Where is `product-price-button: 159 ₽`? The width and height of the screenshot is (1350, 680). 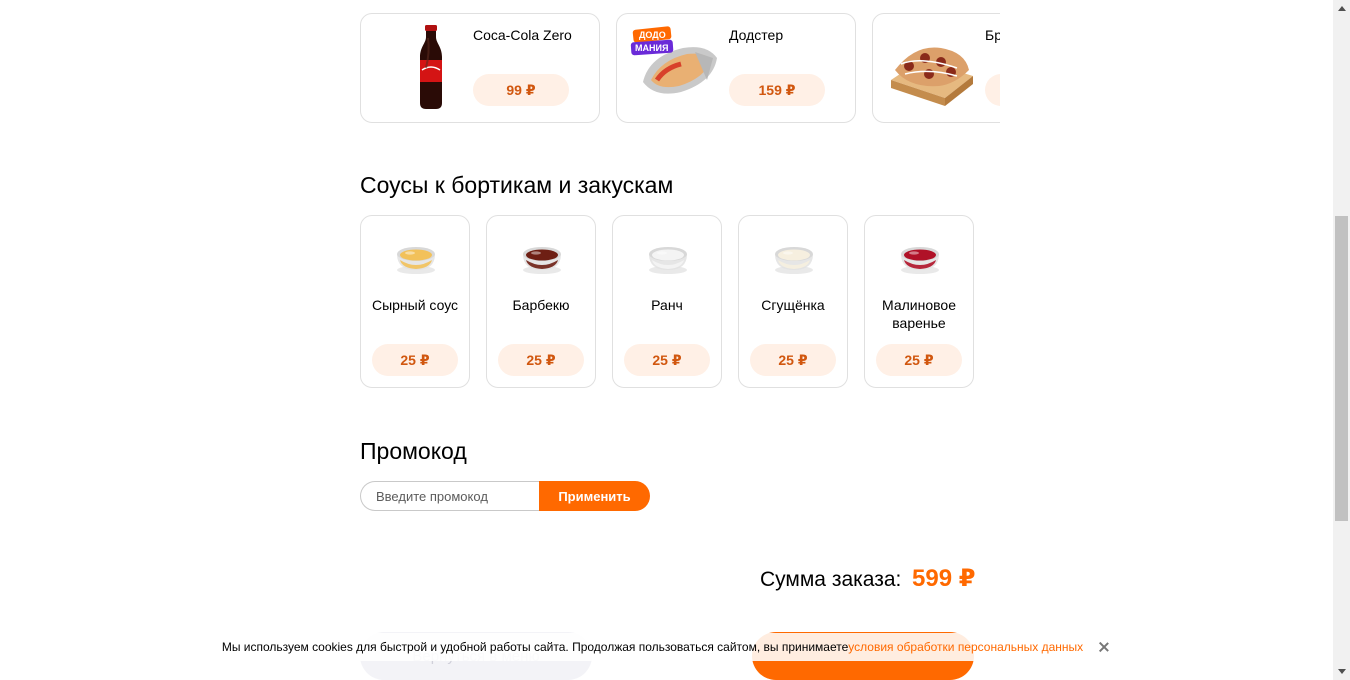
product-price-button: 159 ₽ is located at coordinates (777, 90).